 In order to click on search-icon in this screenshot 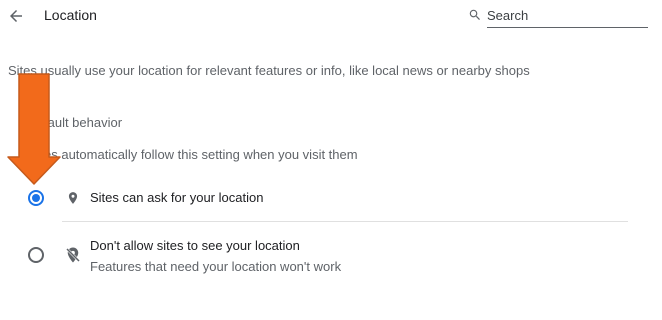, I will do `click(474, 14)`.